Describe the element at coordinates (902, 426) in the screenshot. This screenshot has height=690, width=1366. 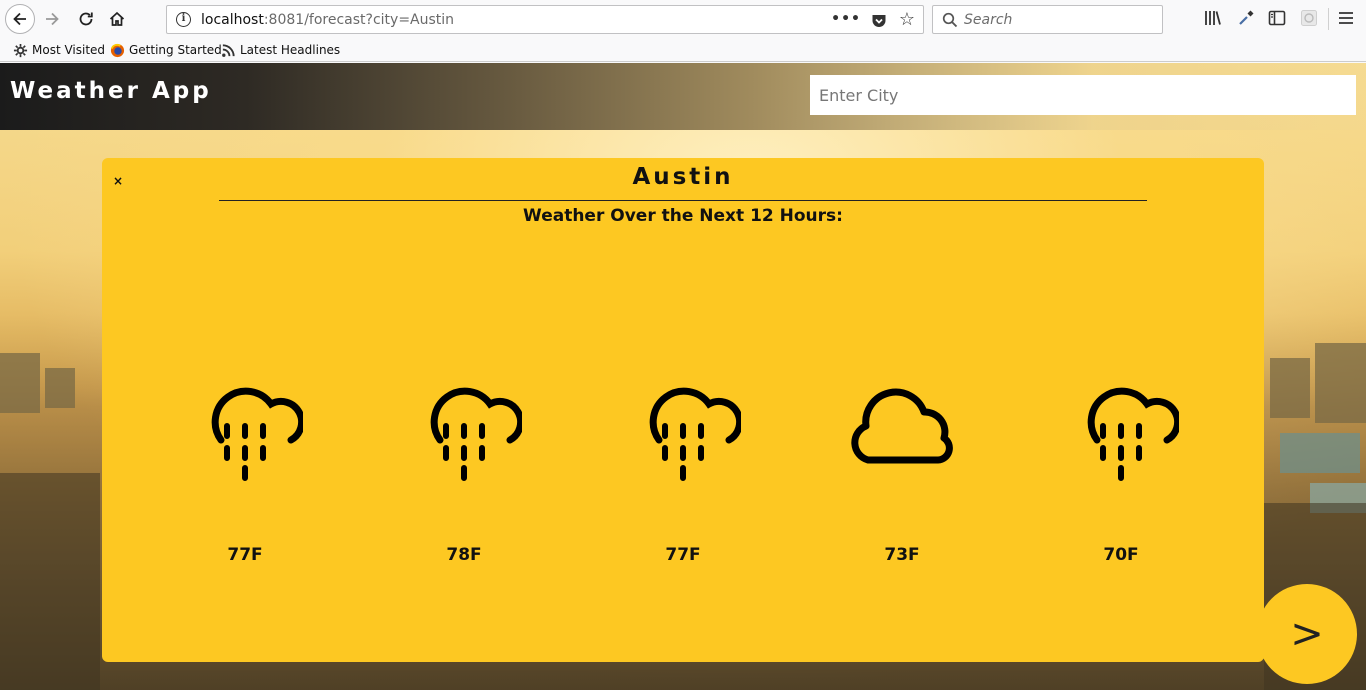
I see `cloud-icon` at that location.